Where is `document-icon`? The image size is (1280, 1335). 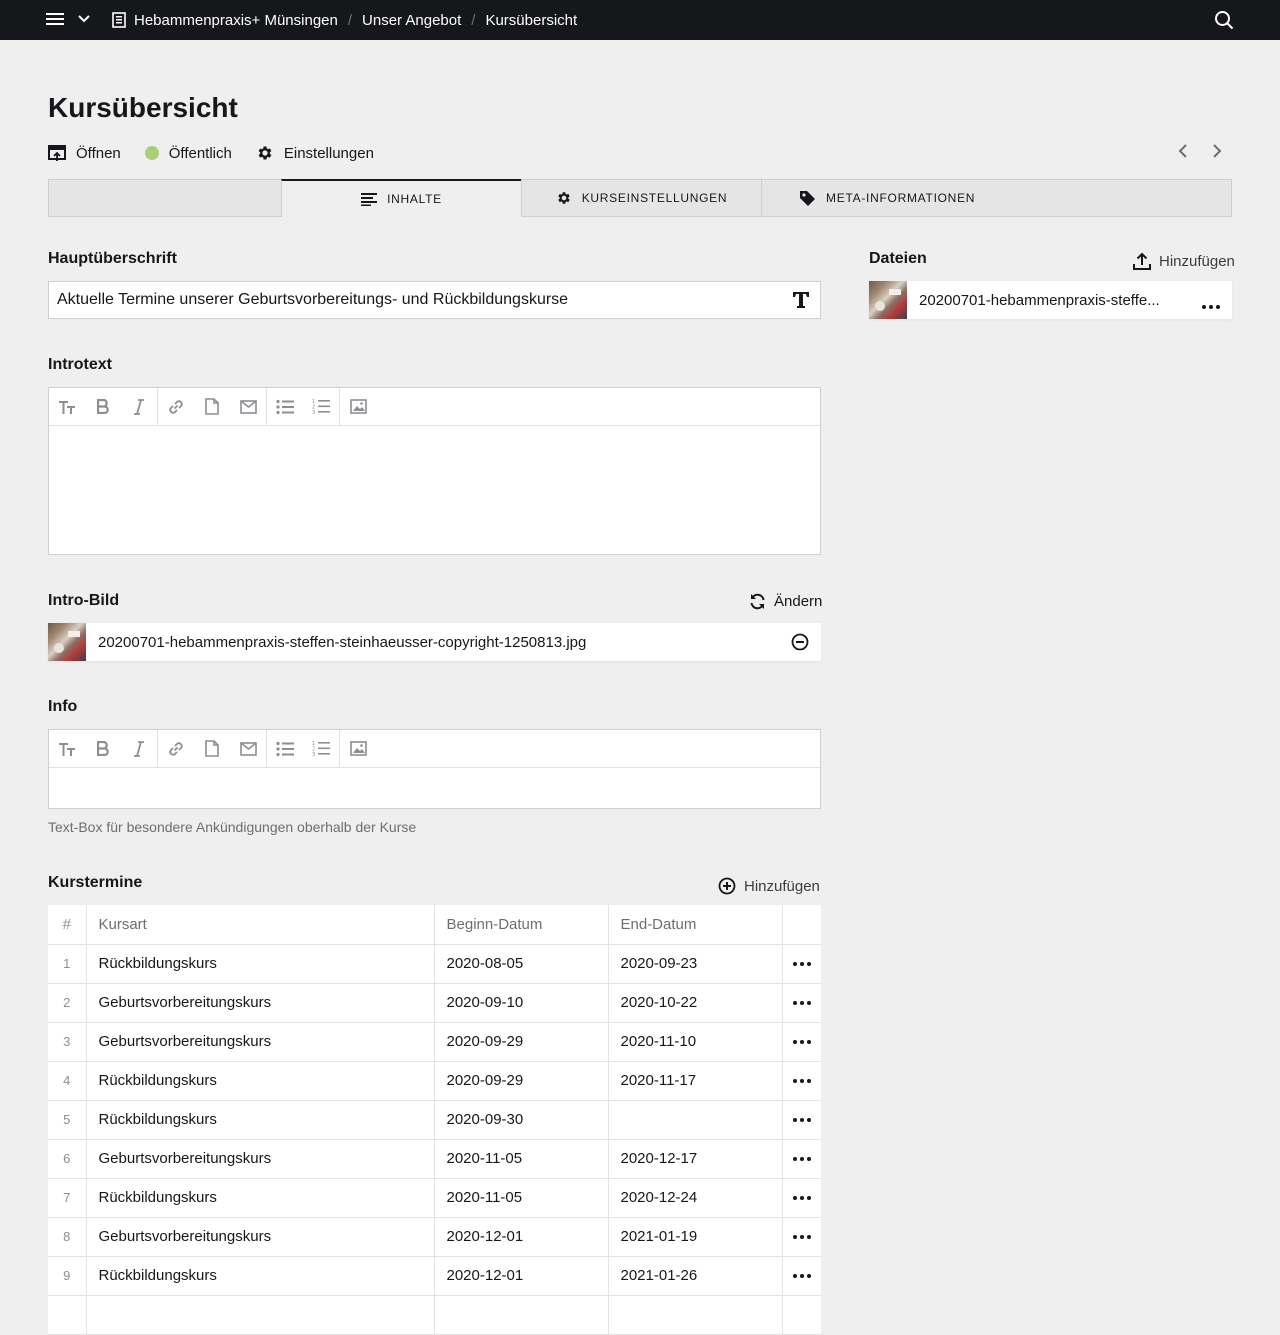 document-icon is located at coordinates (212, 748).